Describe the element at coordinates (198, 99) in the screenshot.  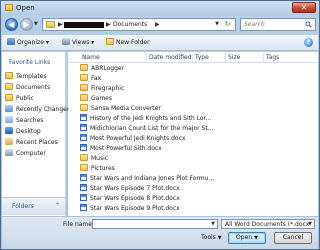
I see `list-item: Games` at that location.